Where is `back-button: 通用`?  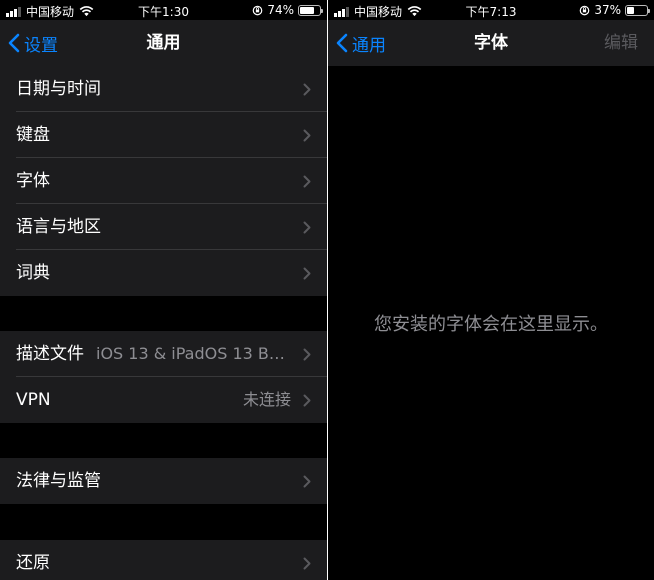 back-button: 通用 is located at coordinates (361, 43).